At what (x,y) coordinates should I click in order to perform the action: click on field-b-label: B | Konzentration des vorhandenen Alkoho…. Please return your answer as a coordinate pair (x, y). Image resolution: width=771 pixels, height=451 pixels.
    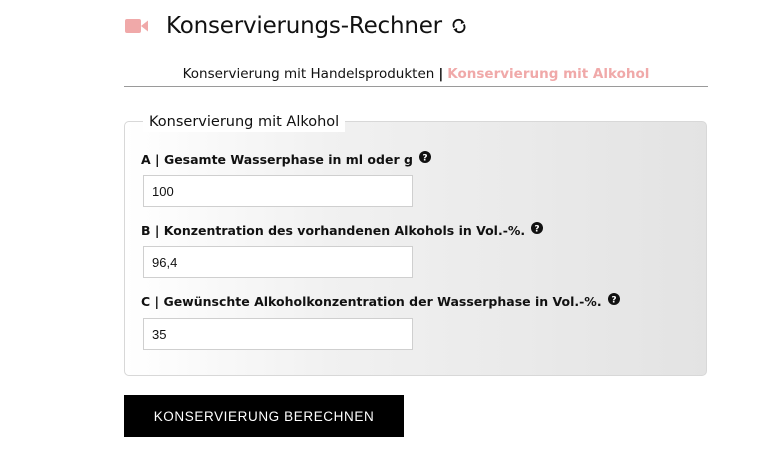
    Looking at the image, I should click on (342, 229).